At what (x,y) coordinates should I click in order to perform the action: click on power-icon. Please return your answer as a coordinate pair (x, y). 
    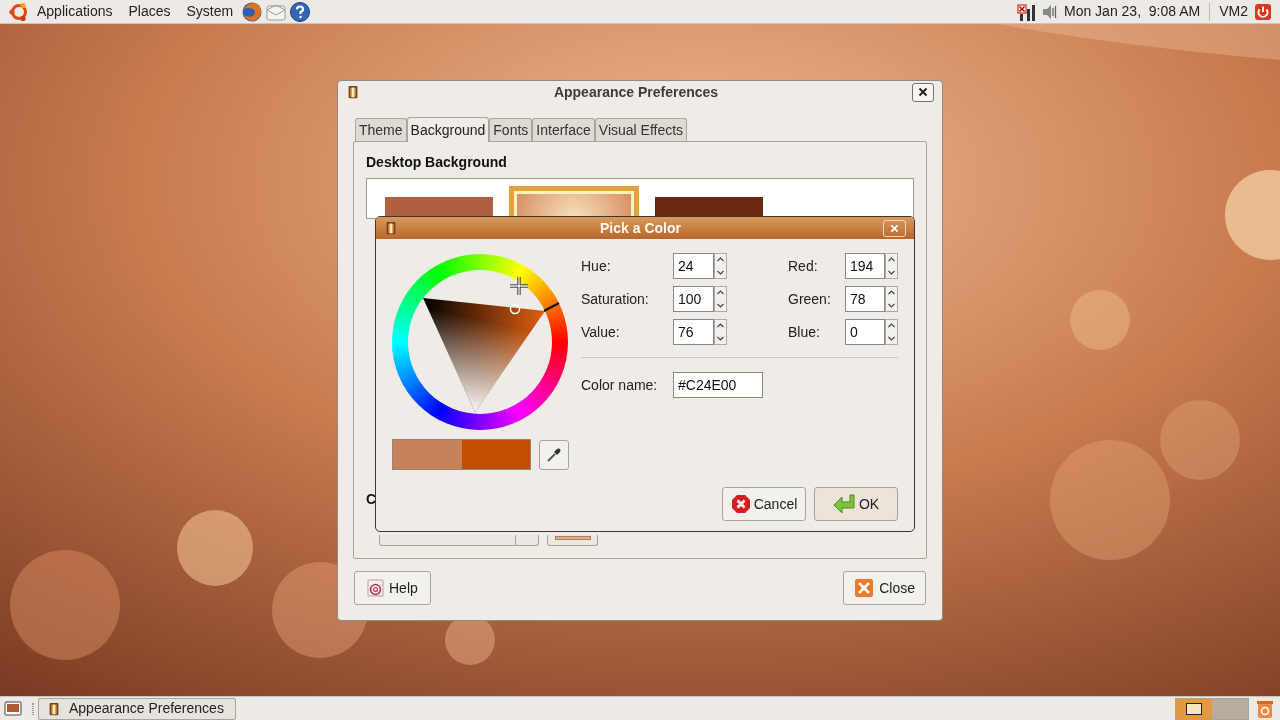
    Looking at the image, I should click on (1263, 11).